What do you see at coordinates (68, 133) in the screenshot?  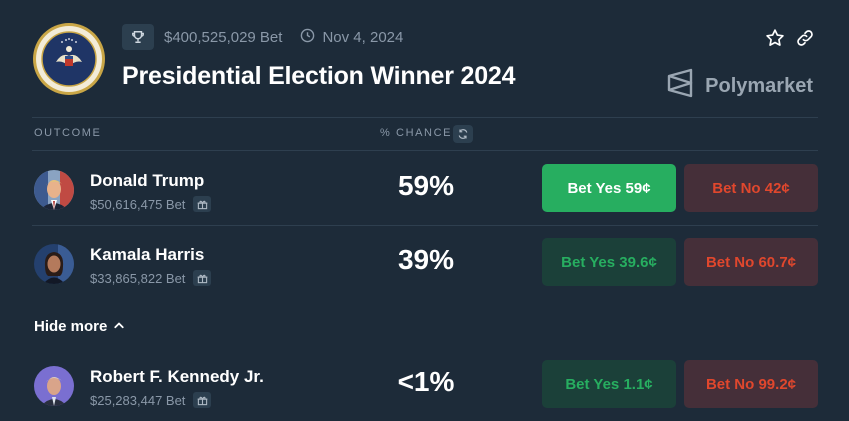 I see `outcome-column-header: OUTCOME` at bounding box center [68, 133].